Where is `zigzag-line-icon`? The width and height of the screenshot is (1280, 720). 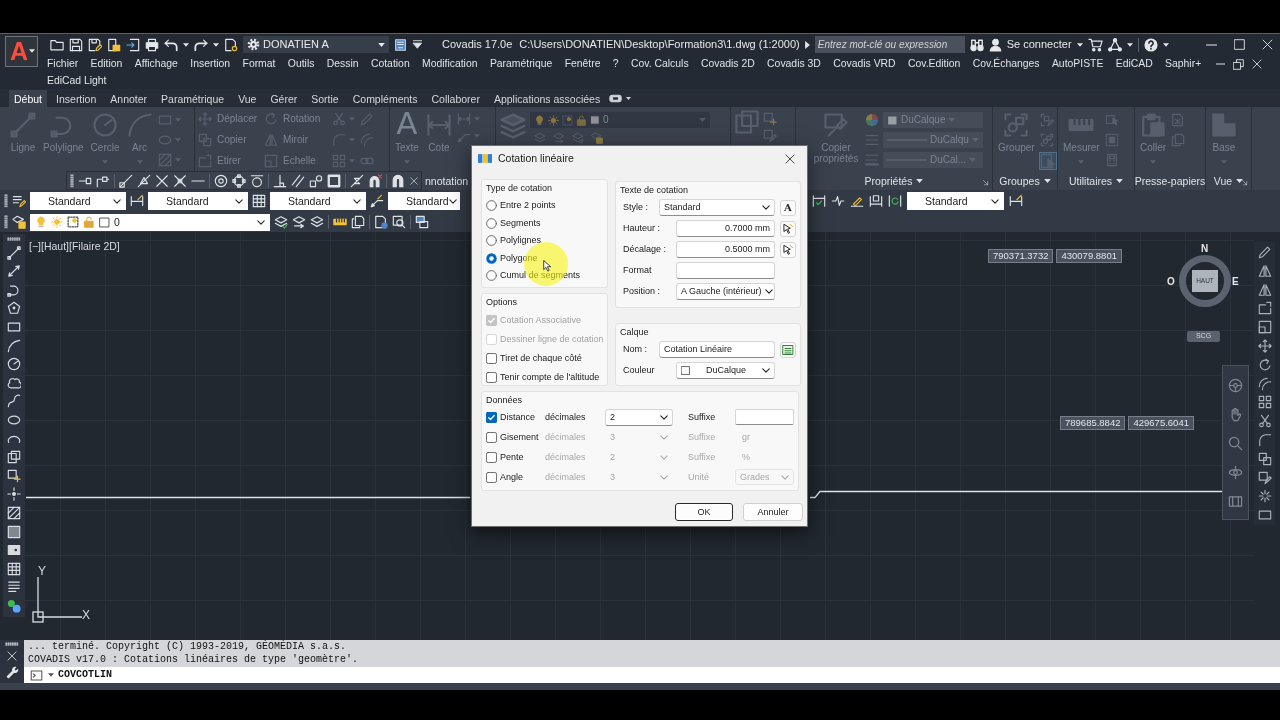 zigzag-line-icon is located at coordinates (838, 201).